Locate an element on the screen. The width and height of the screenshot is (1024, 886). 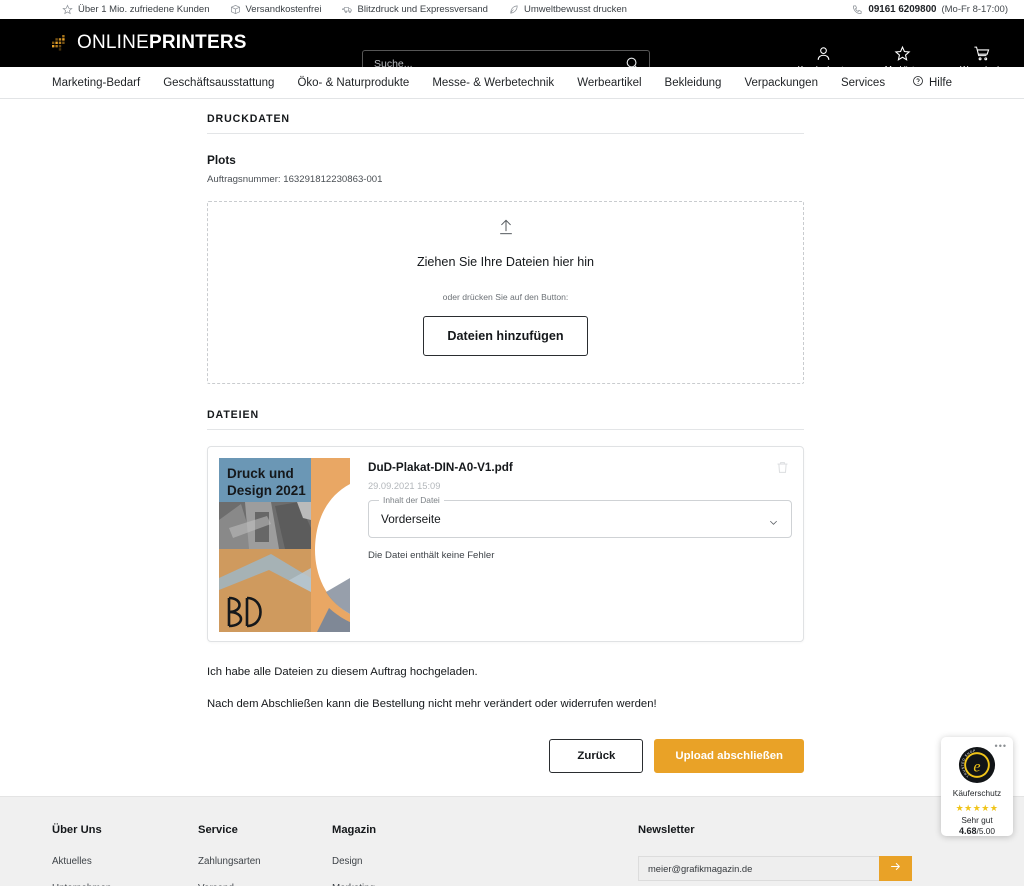
phone-icon is located at coordinates (857, 9).